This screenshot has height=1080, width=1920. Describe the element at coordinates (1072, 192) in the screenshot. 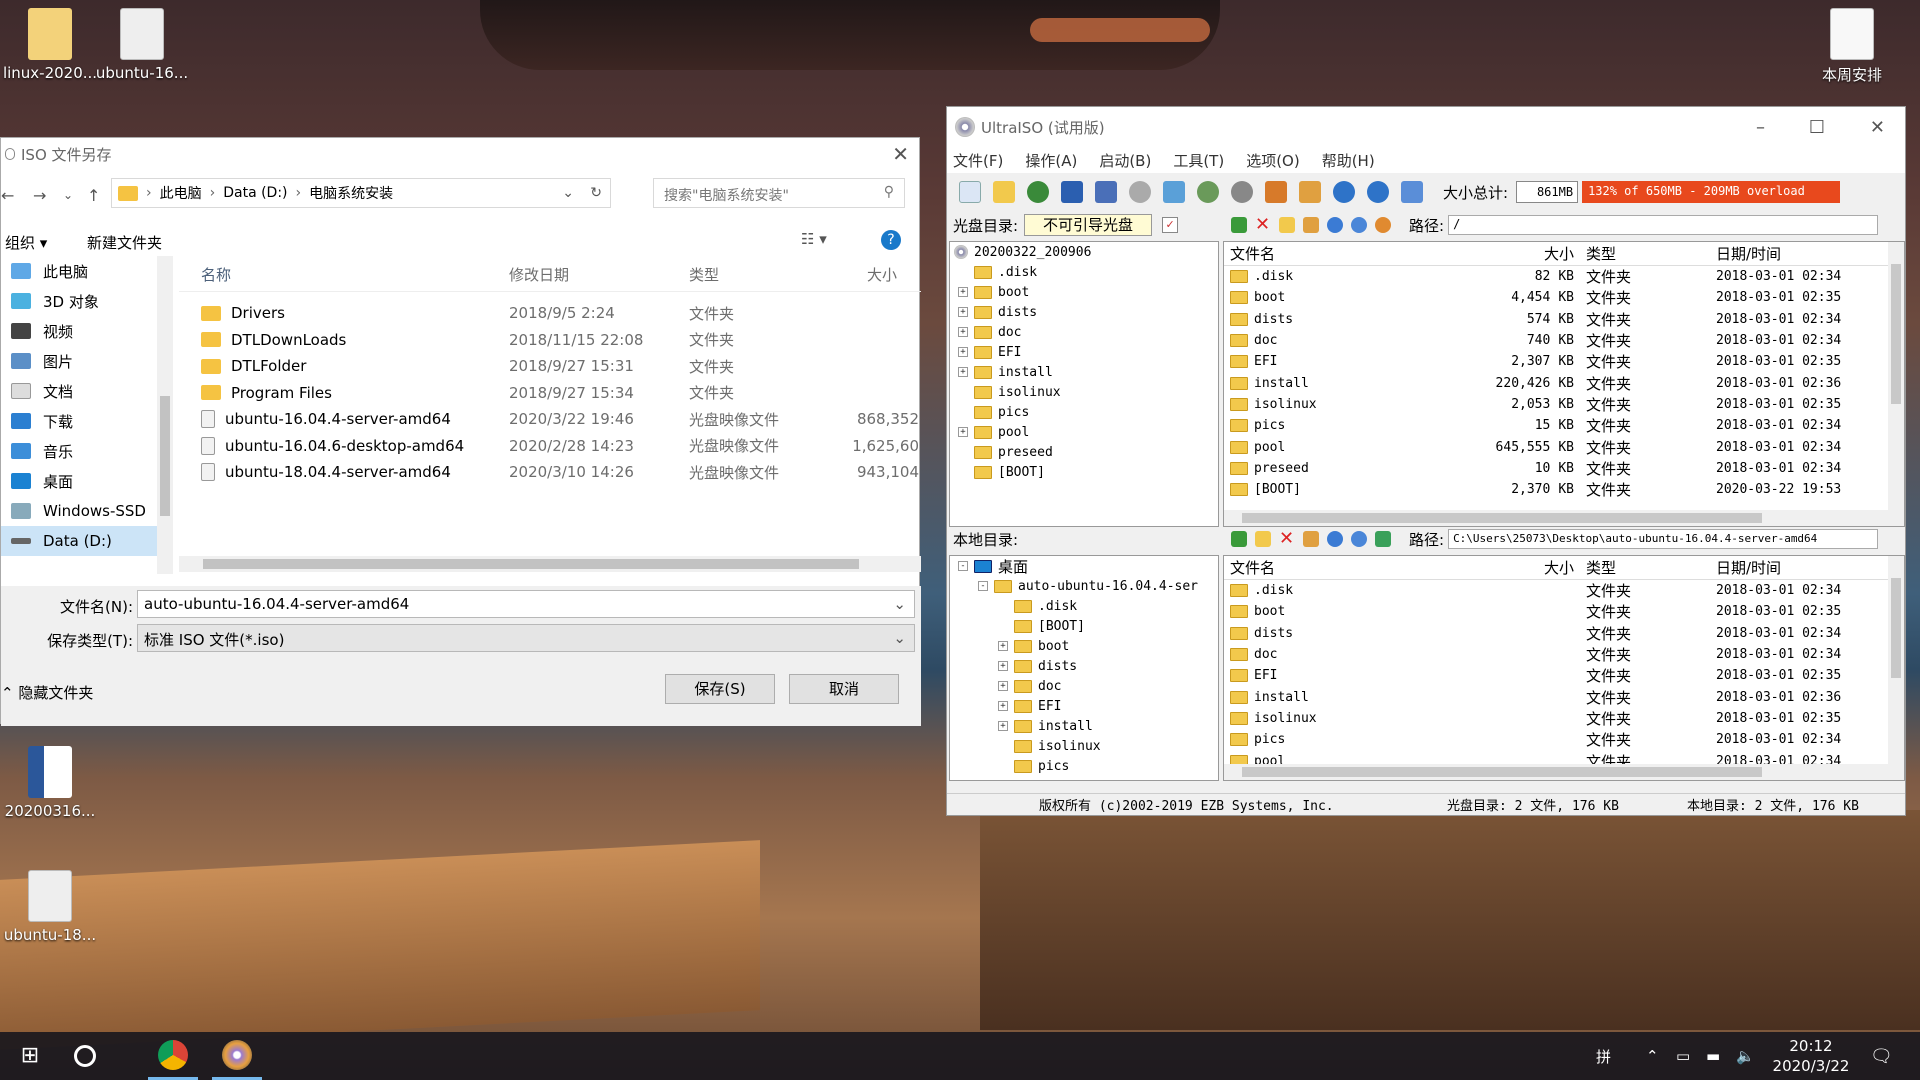

I see `save-icon` at that location.